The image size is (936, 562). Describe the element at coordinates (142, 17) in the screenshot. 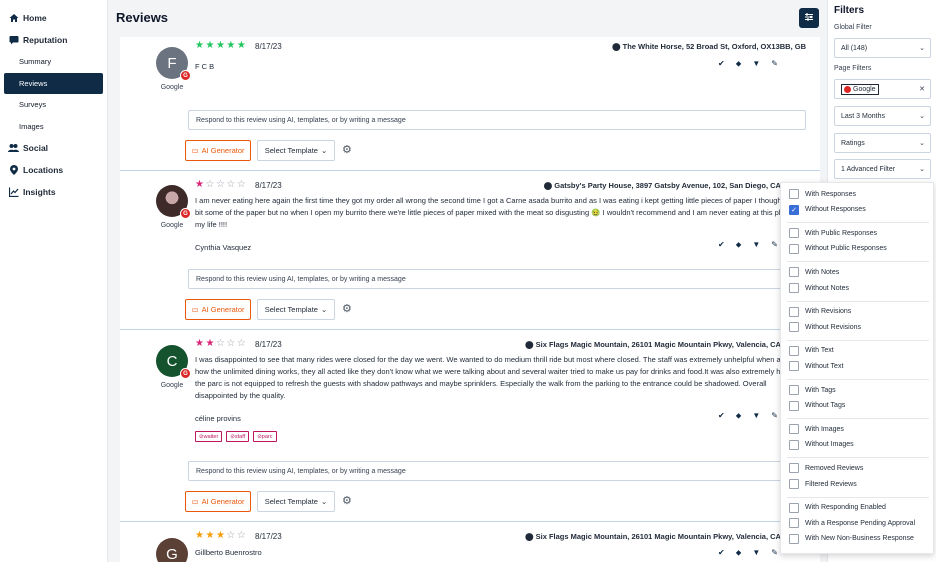

I see `page-title: Reviews` at that location.